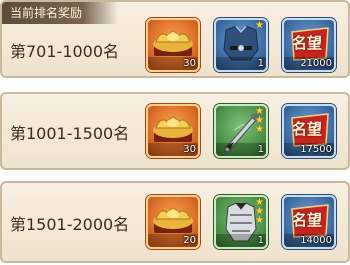 Image resolution: width=350 pixels, height=265 pixels. What do you see at coordinates (189, 240) in the screenshot?
I see `reward-quantity: 20` at bounding box center [189, 240].